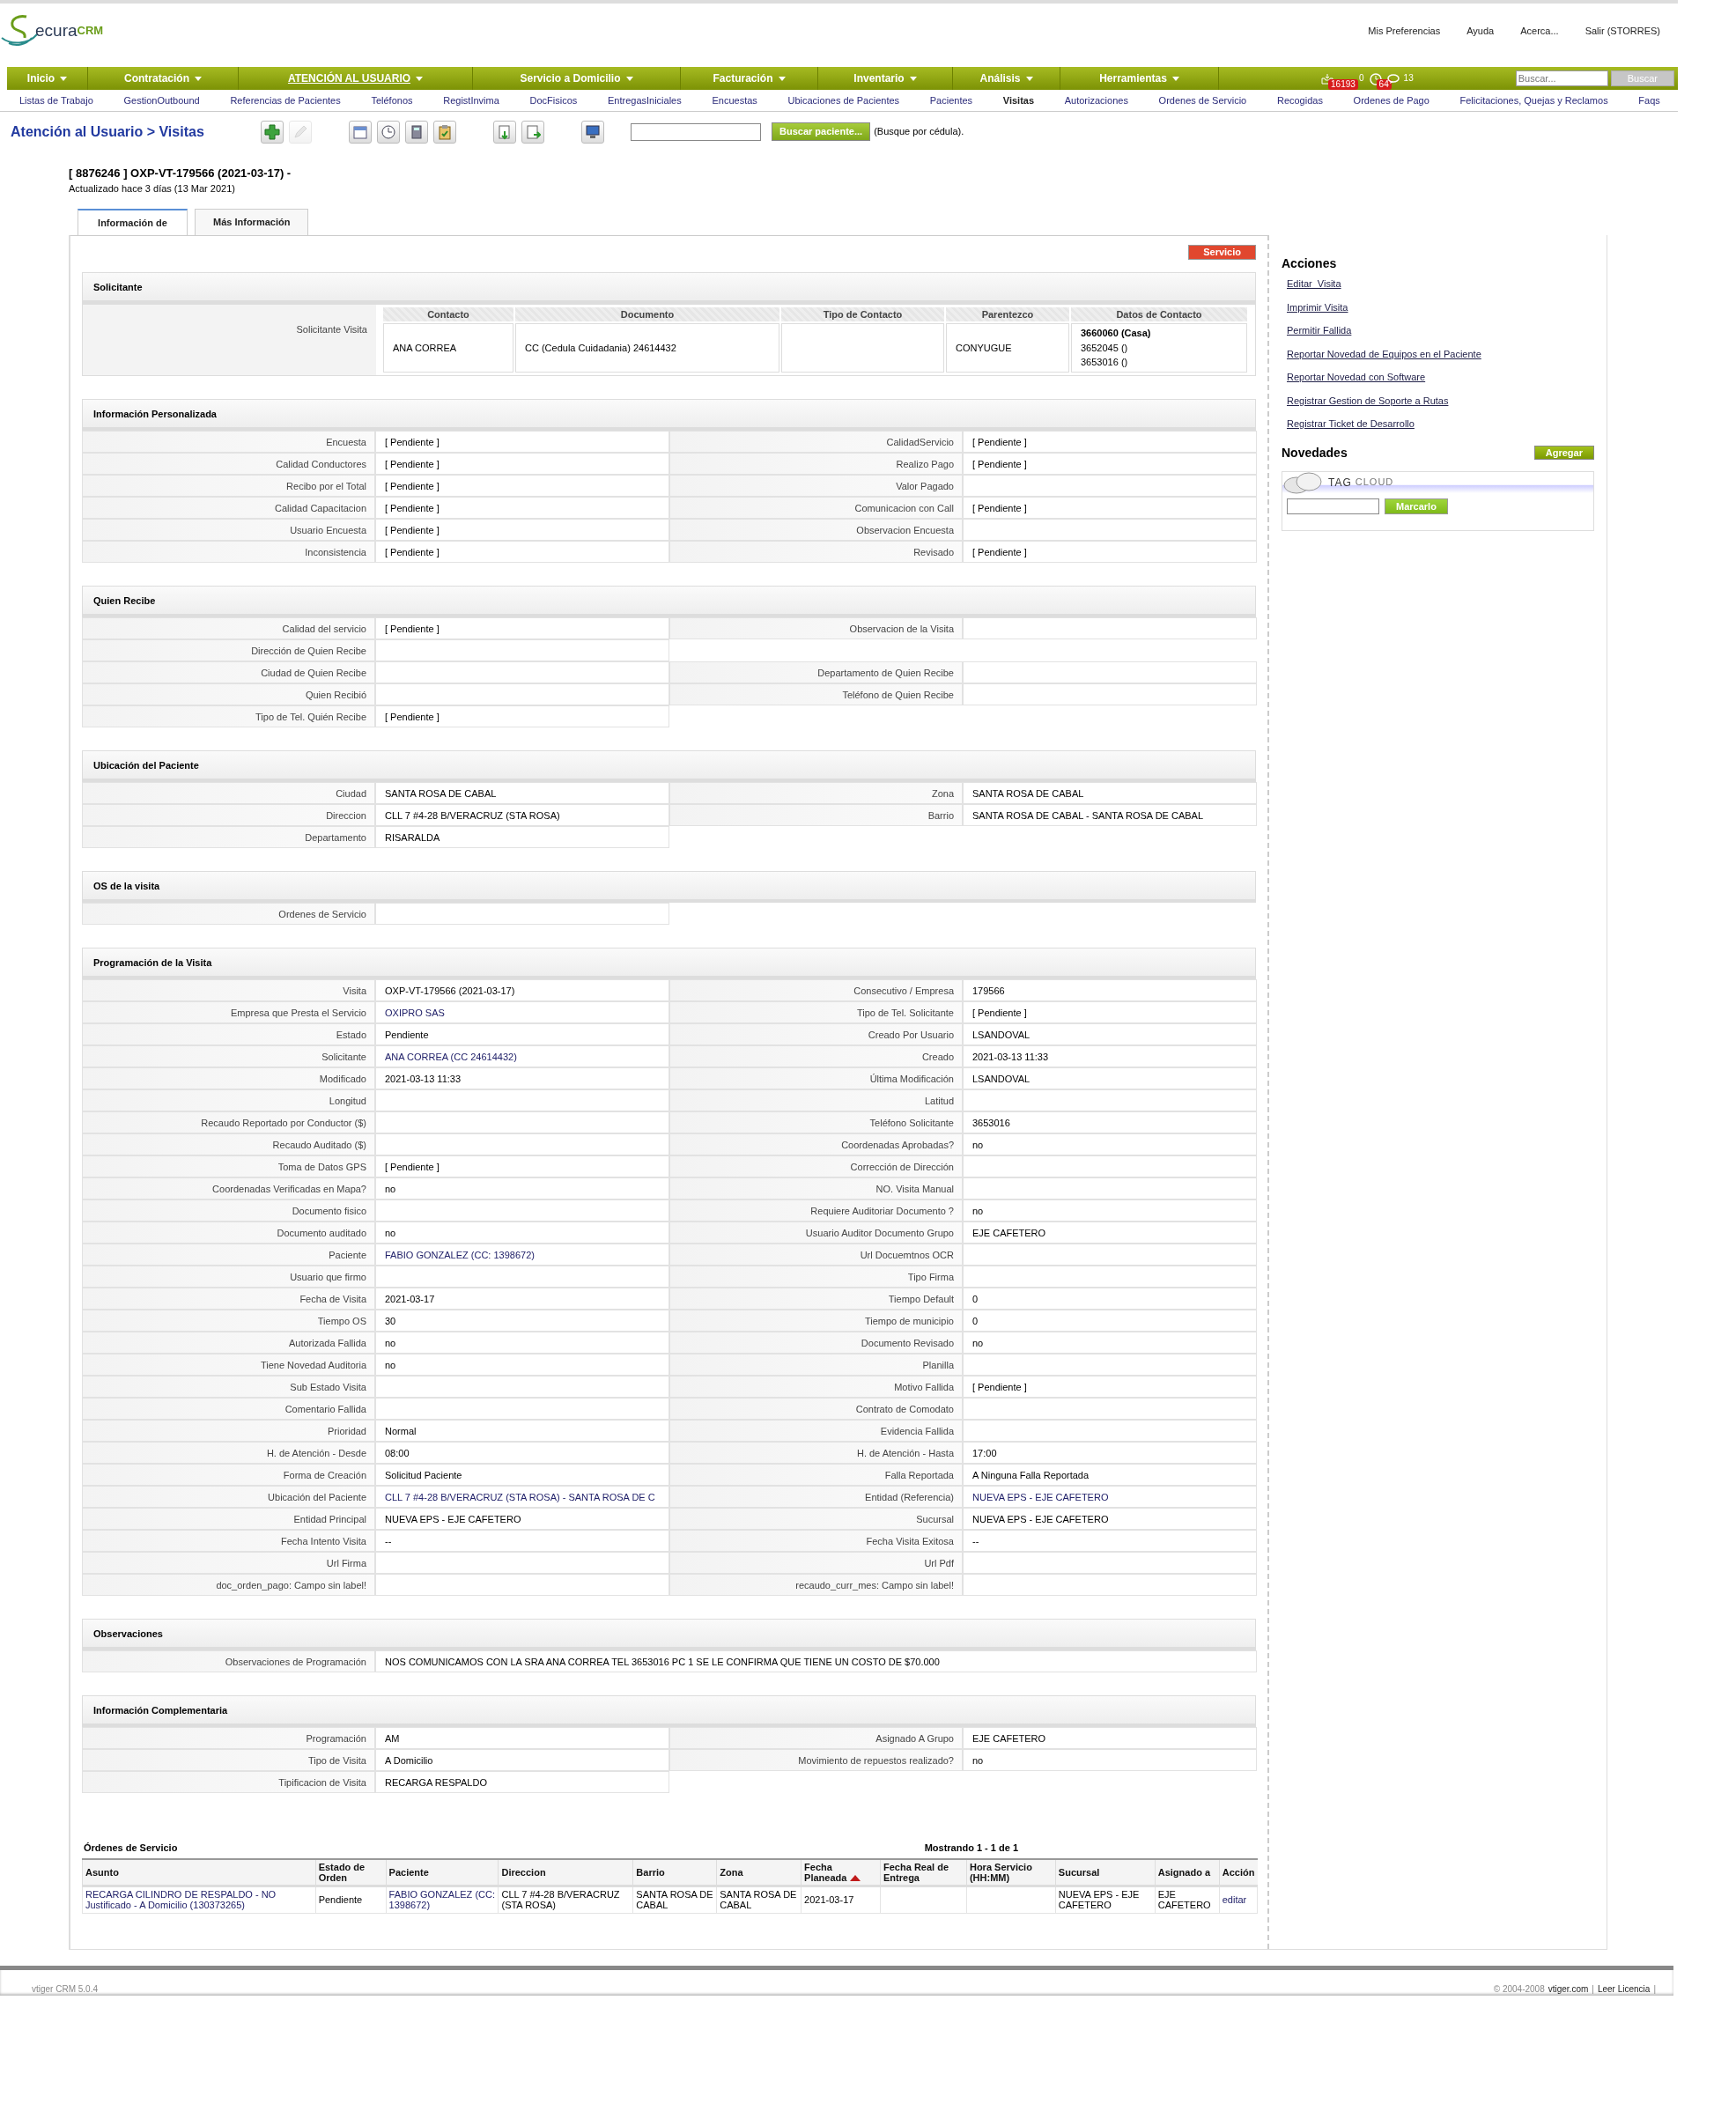 Image resolution: width=1736 pixels, height=2111 pixels. Describe the element at coordinates (816, 1144) in the screenshot. I see `field-label: Coordenadas Aprobadas?` at that location.